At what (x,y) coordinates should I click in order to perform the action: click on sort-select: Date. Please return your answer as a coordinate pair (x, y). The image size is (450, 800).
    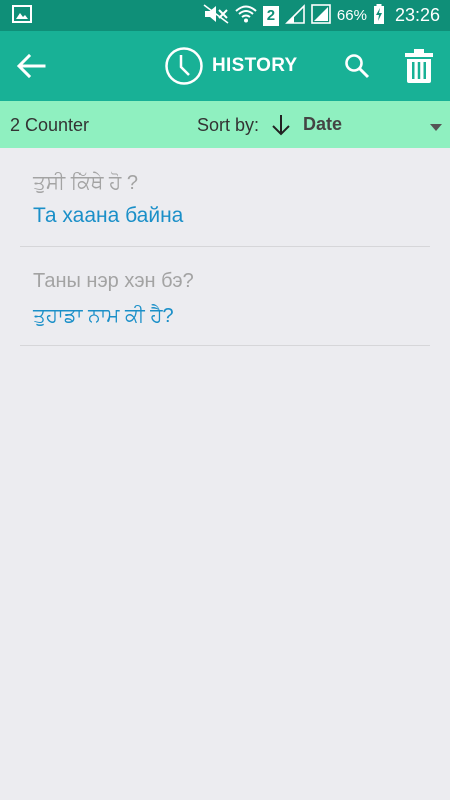
    Looking at the image, I should click on (322, 124).